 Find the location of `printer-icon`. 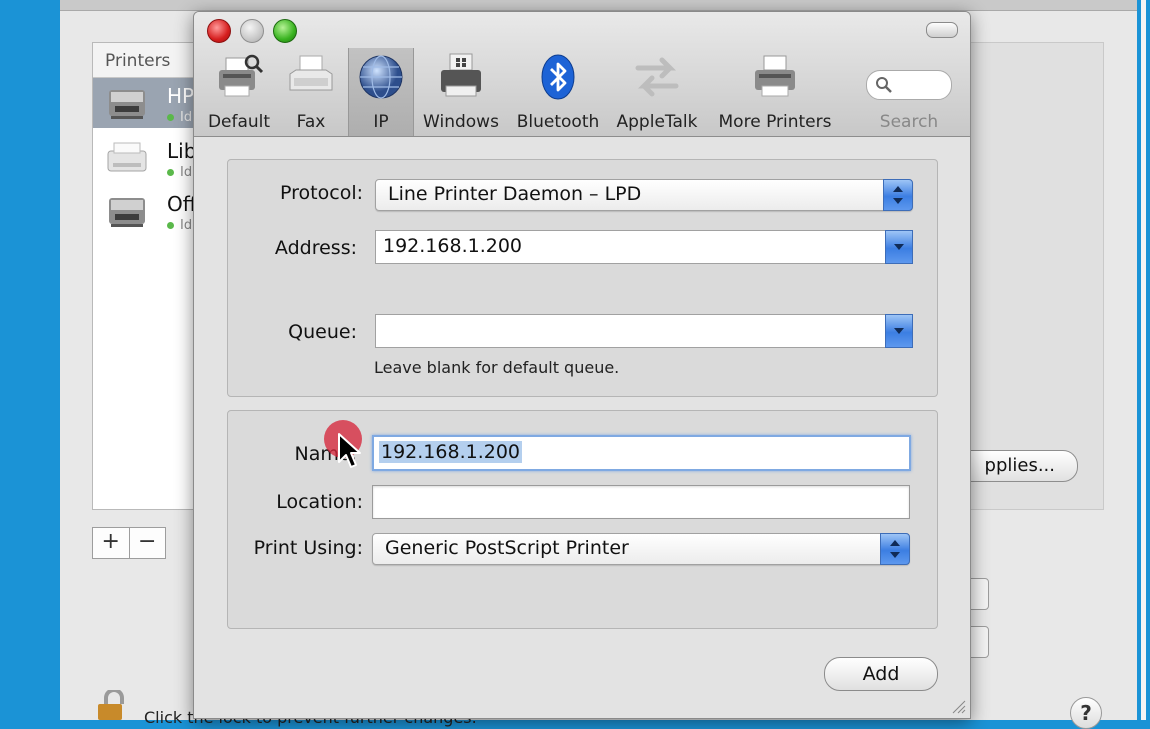

printer-icon is located at coordinates (775, 76).